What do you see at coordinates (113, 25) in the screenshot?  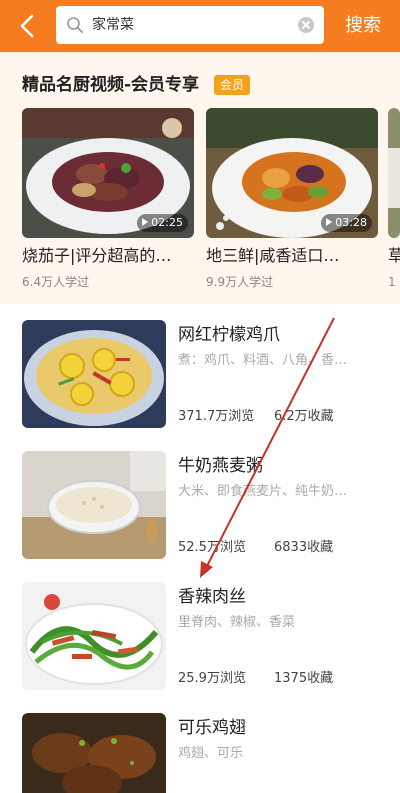 I see `search-query: 家常菜` at bounding box center [113, 25].